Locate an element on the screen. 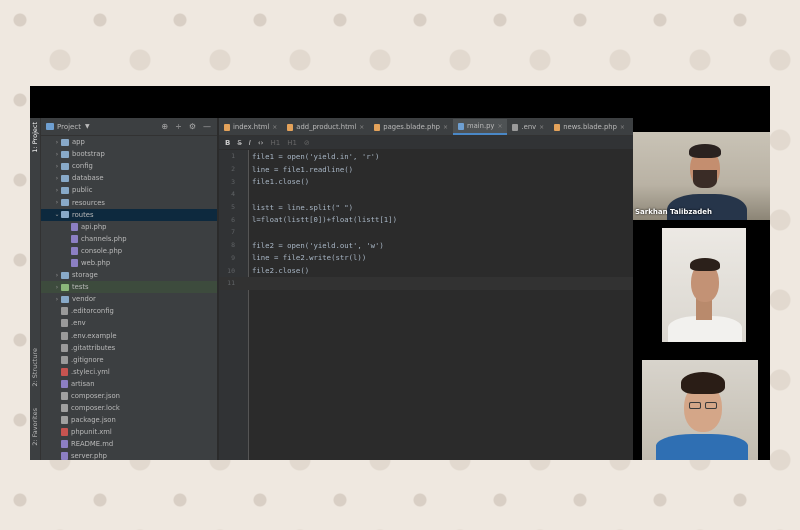 The width and height of the screenshot is (800, 530). line-number: 8 is located at coordinates (233, 245).